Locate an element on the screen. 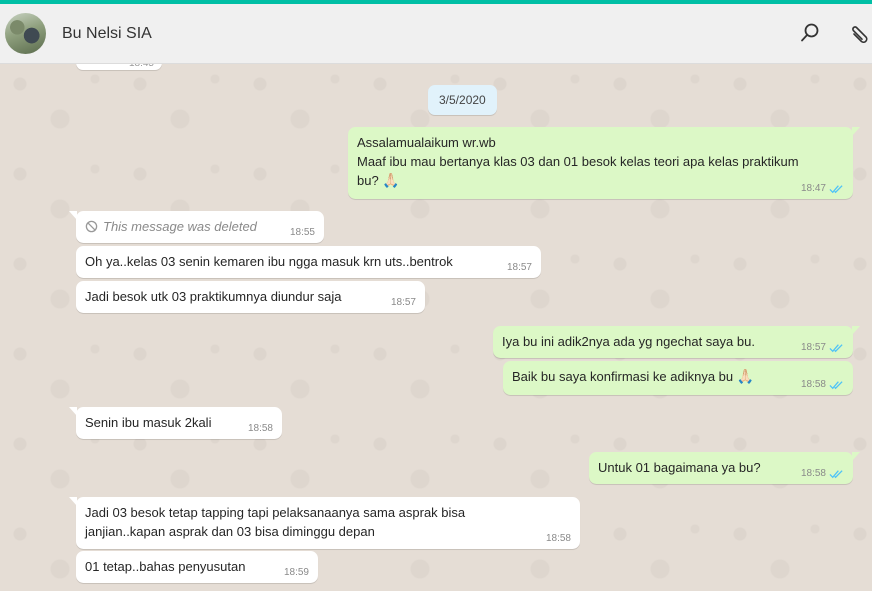 The height and width of the screenshot is (591, 872). message-text: 01 tetap..bahas penyusutan is located at coordinates (165, 566).